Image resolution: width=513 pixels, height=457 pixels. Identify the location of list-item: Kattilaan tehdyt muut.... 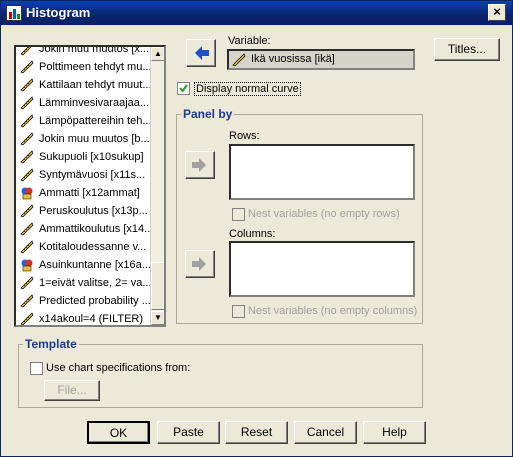
(84, 85).